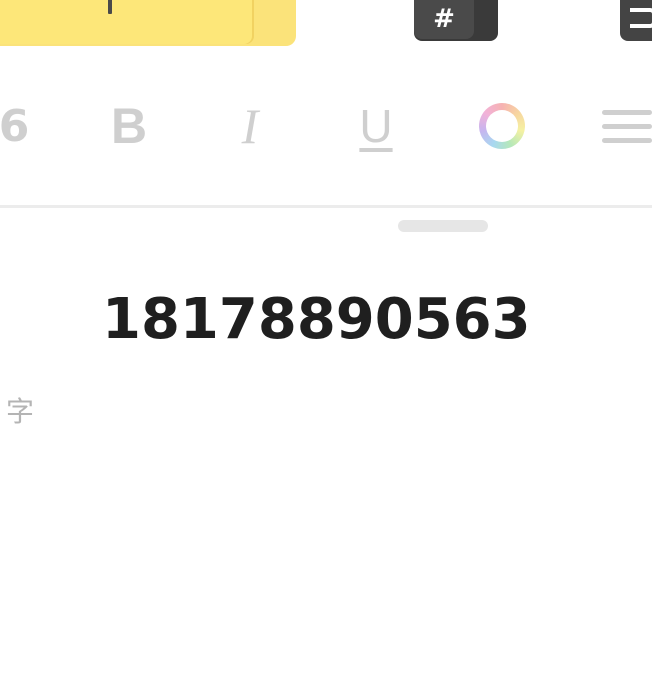 The image size is (652, 680). I want to click on side-label: 字, so click(20, 411).